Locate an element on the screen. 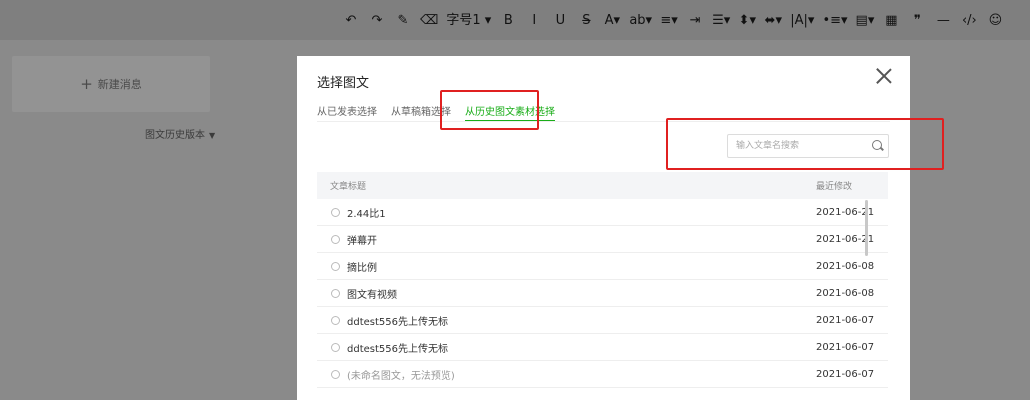  header-date: 最近修改 is located at coordinates (834, 187).